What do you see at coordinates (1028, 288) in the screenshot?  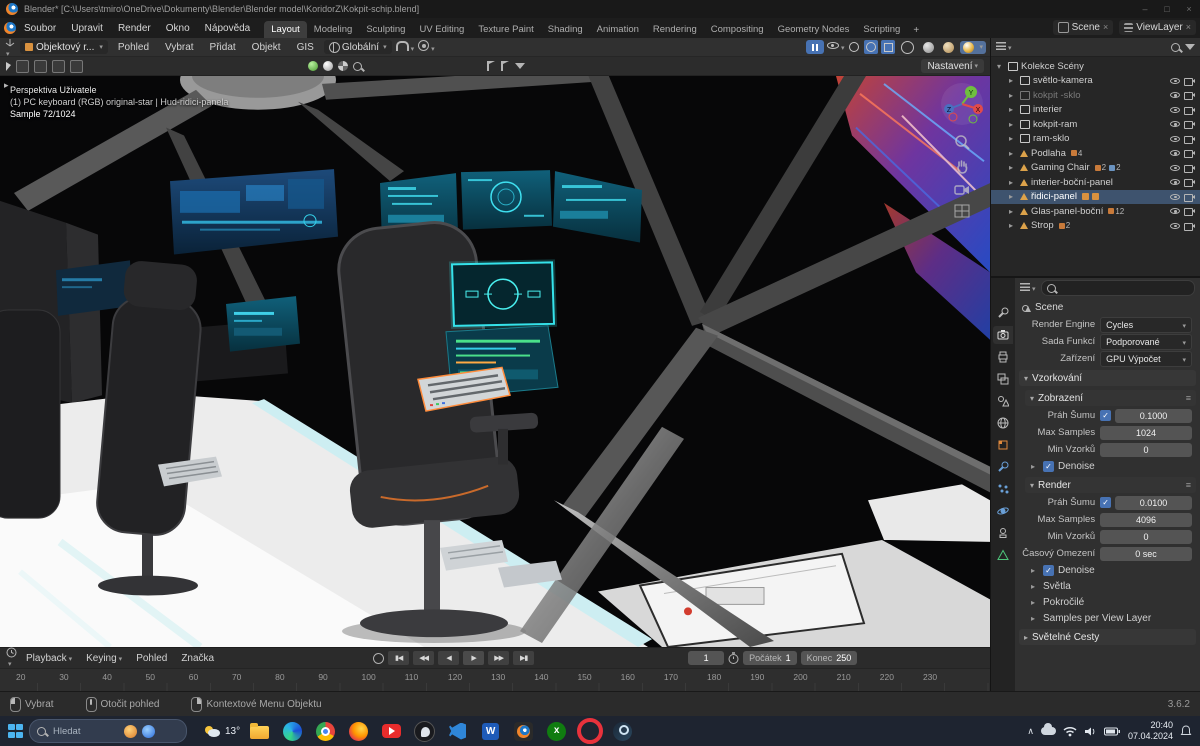 I see `properties-editor-dropdown` at bounding box center [1028, 288].